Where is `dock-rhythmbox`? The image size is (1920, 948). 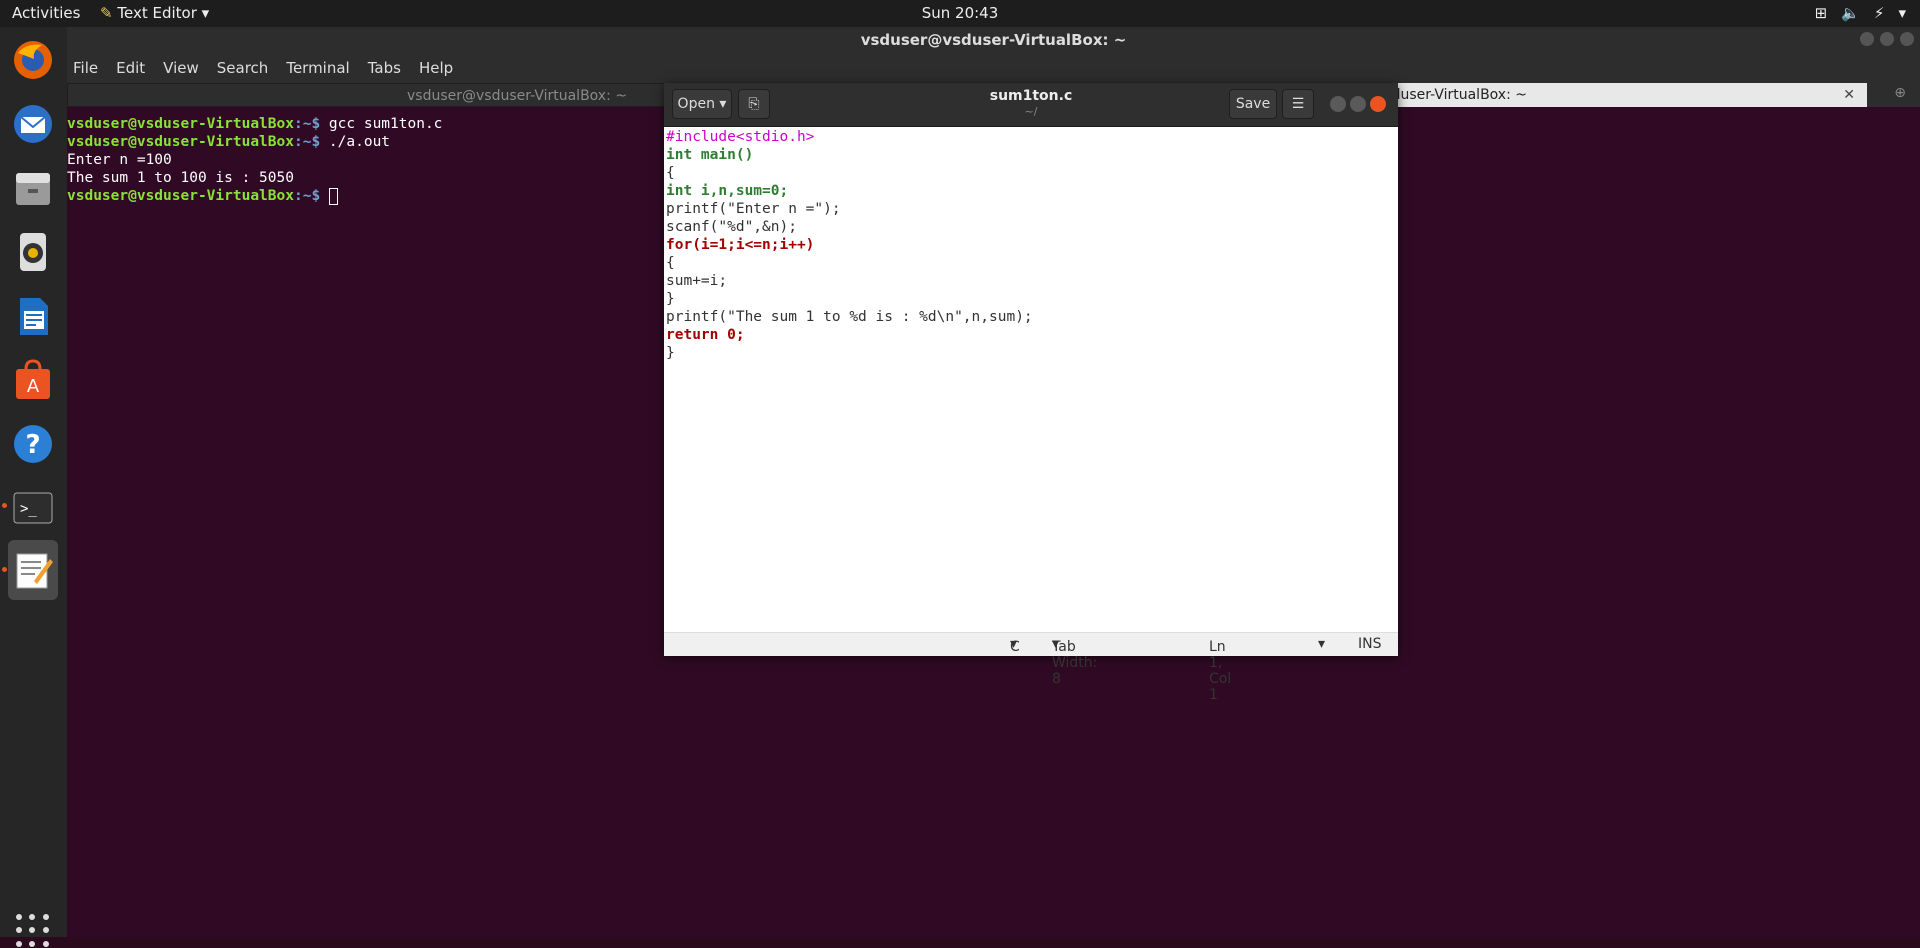 dock-rhythmbox is located at coordinates (33, 252).